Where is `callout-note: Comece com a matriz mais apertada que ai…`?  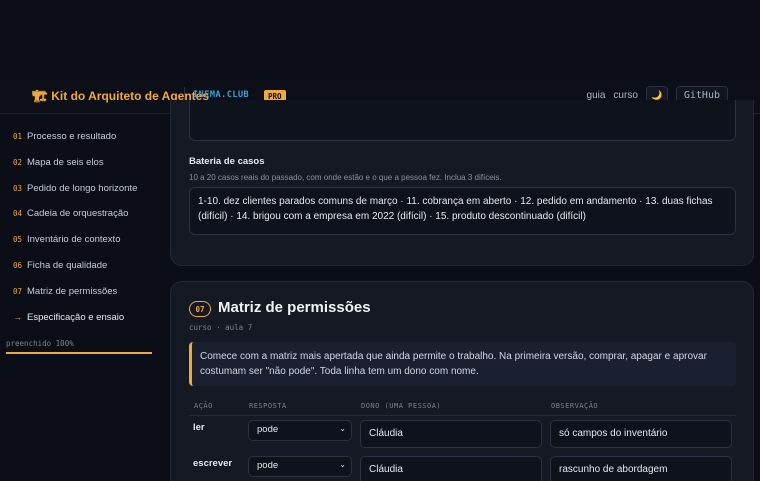 callout-note: Comece com a matriz mais apertada que ai… is located at coordinates (462, 364).